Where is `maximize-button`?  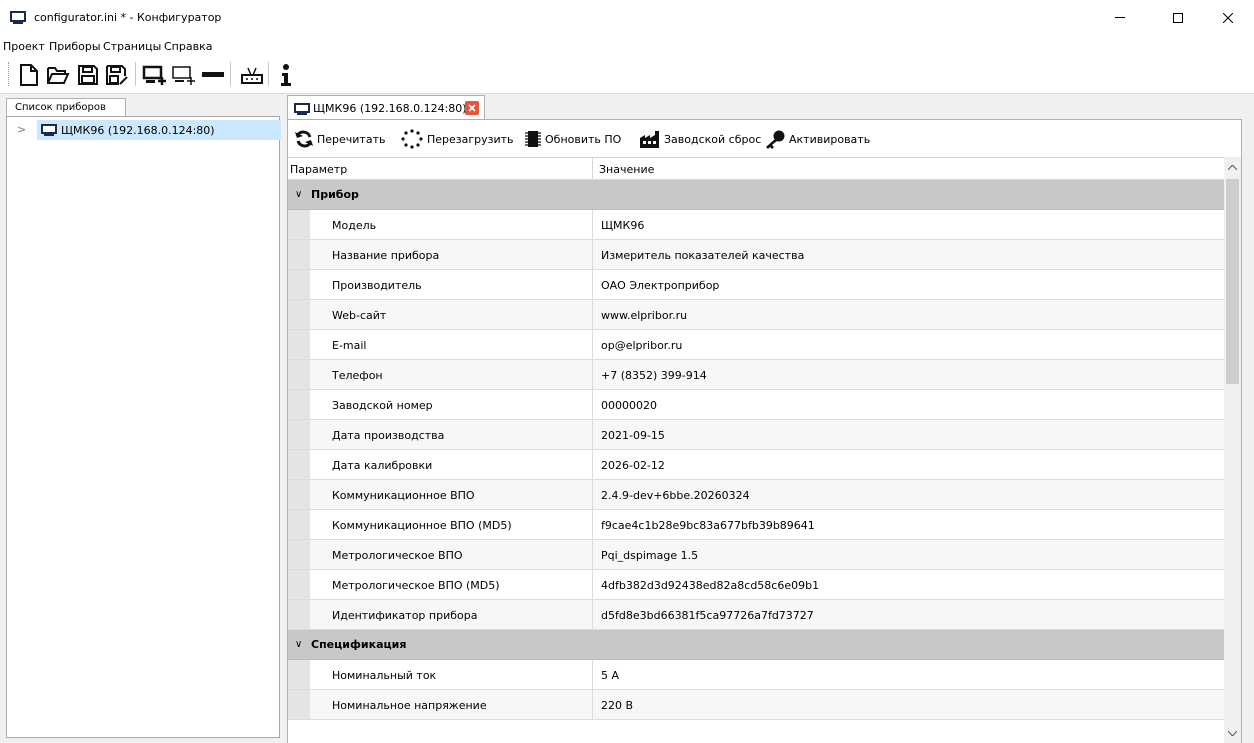
maximize-button is located at coordinates (1178, 18).